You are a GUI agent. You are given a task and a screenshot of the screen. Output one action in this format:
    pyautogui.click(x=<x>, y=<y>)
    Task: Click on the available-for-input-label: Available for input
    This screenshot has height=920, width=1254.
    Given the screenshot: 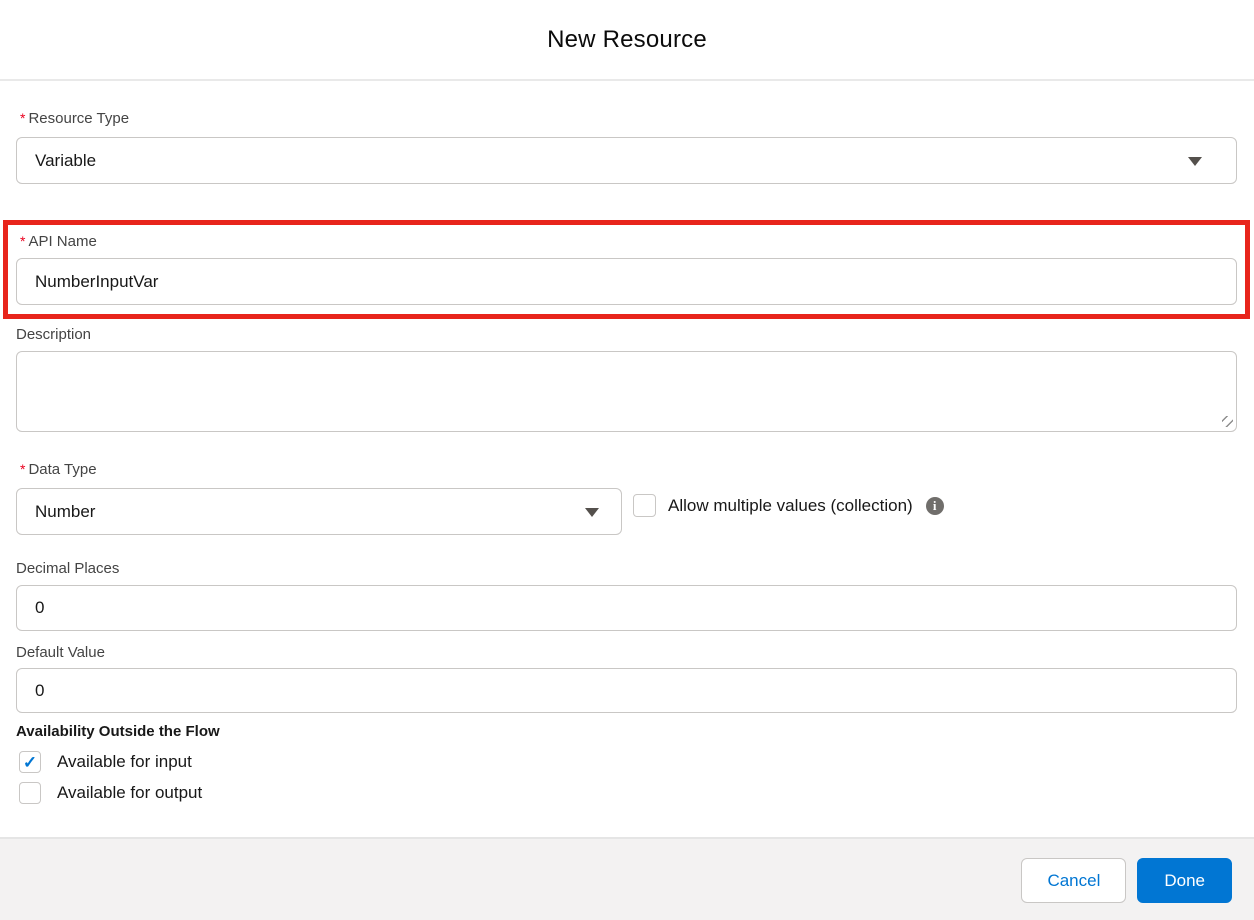 What is the action you would take?
    pyautogui.click(x=124, y=761)
    